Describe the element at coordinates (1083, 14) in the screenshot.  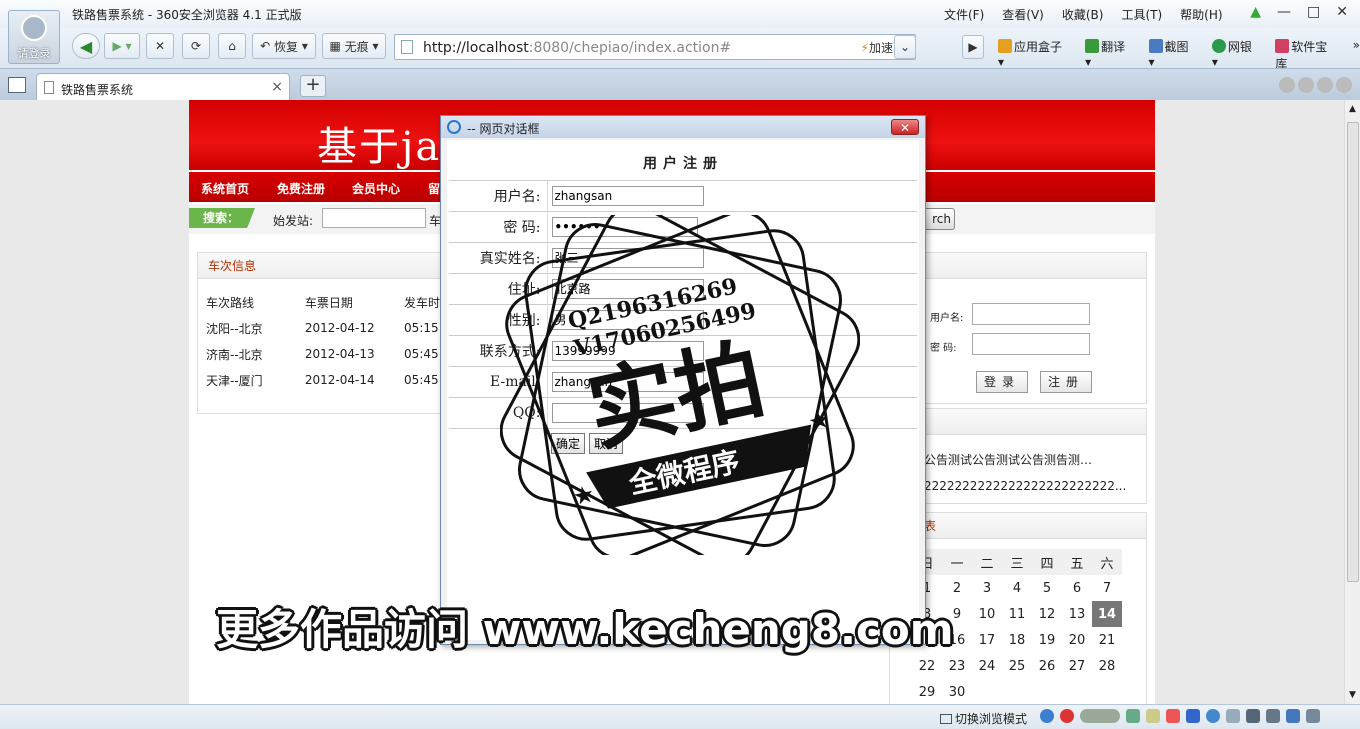
I see `menu-favorites: 收藏(B)` at that location.